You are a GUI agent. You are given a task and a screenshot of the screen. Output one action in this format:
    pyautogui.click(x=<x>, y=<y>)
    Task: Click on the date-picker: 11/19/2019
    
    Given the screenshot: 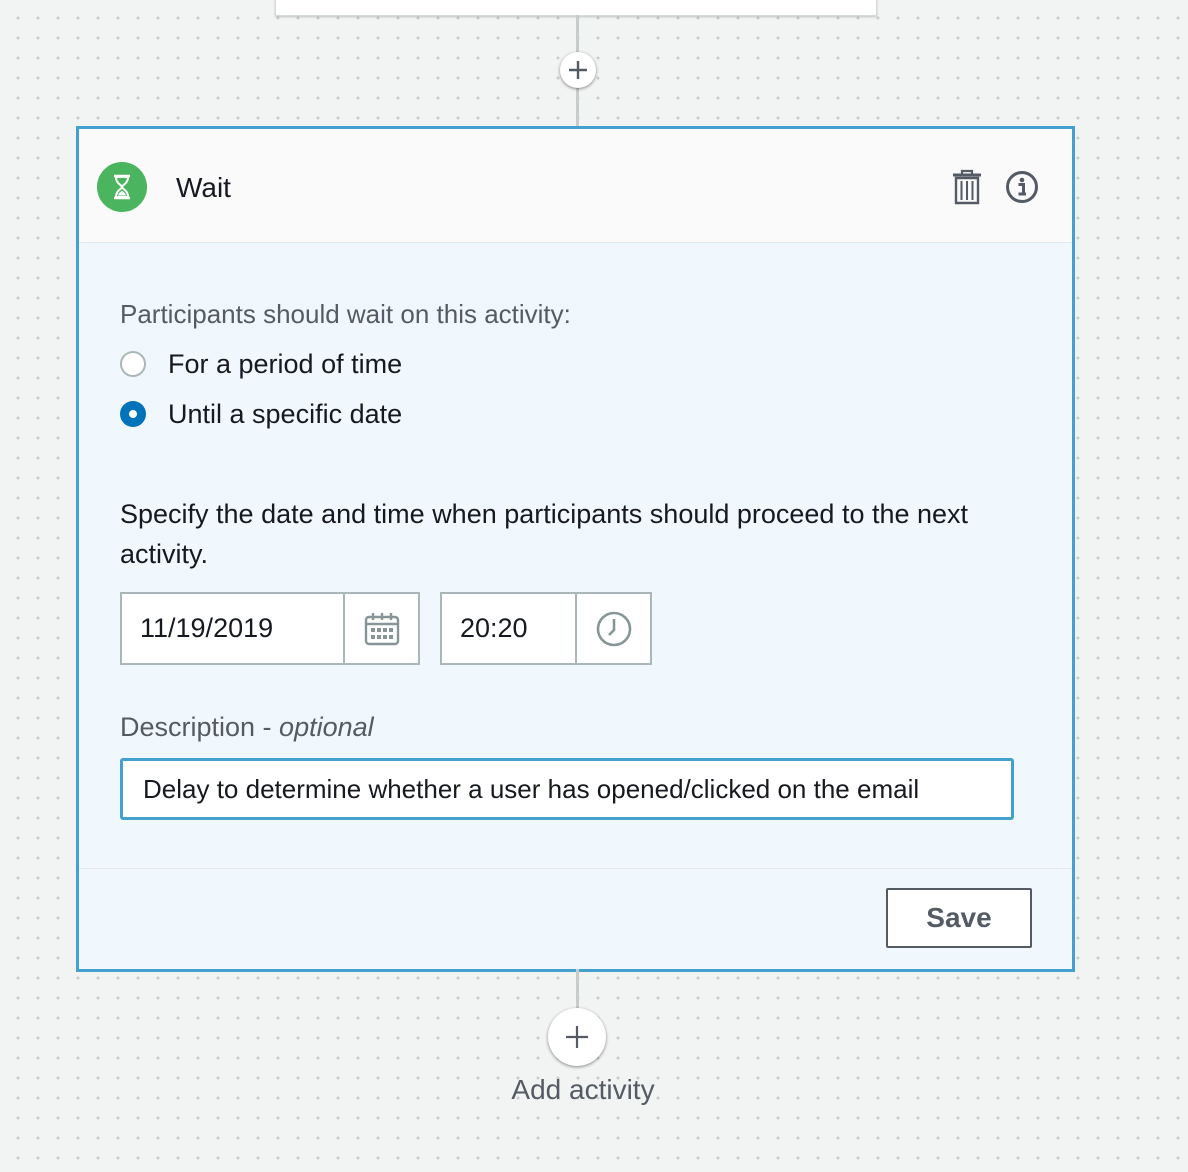 What is the action you would take?
    pyautogui.click(x=270, y=628)
    